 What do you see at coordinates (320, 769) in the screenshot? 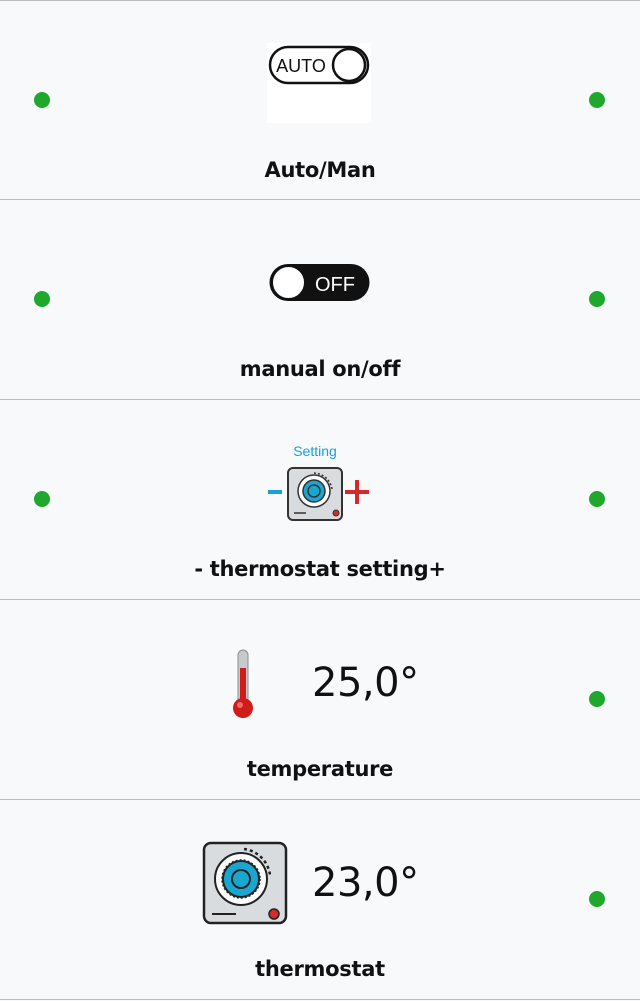
I see `row-label: temperature` at bounding box center [320, 769].